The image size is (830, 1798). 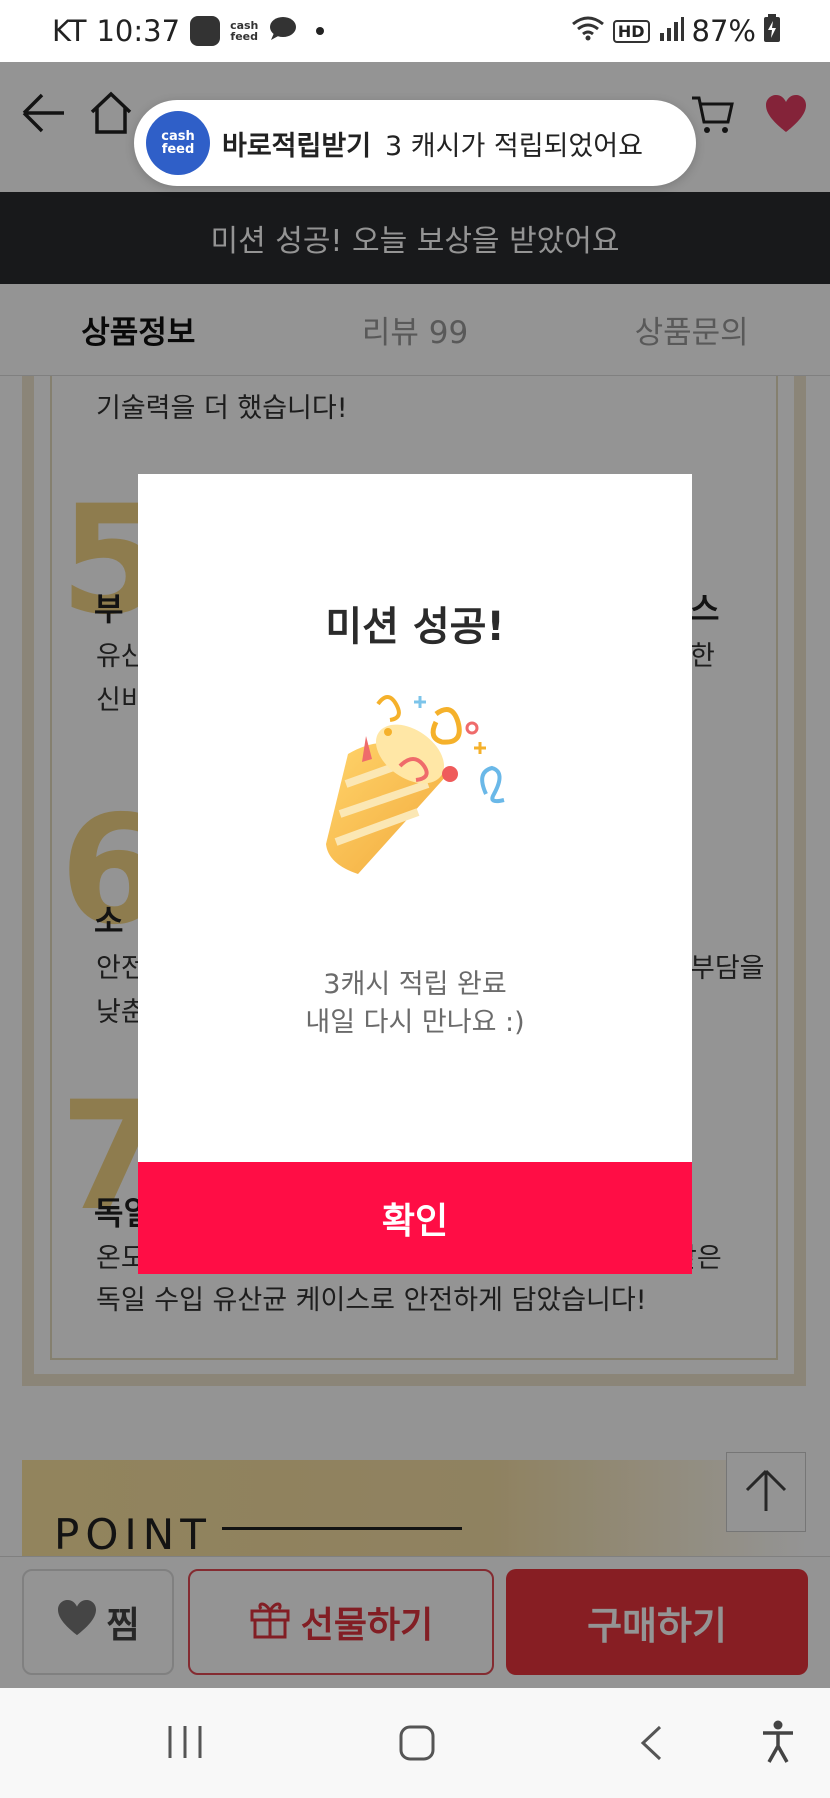 What do you see at coordinates (671, 31) in the screenshot?
I see `signal-icon` at bounding box center [671, 31].